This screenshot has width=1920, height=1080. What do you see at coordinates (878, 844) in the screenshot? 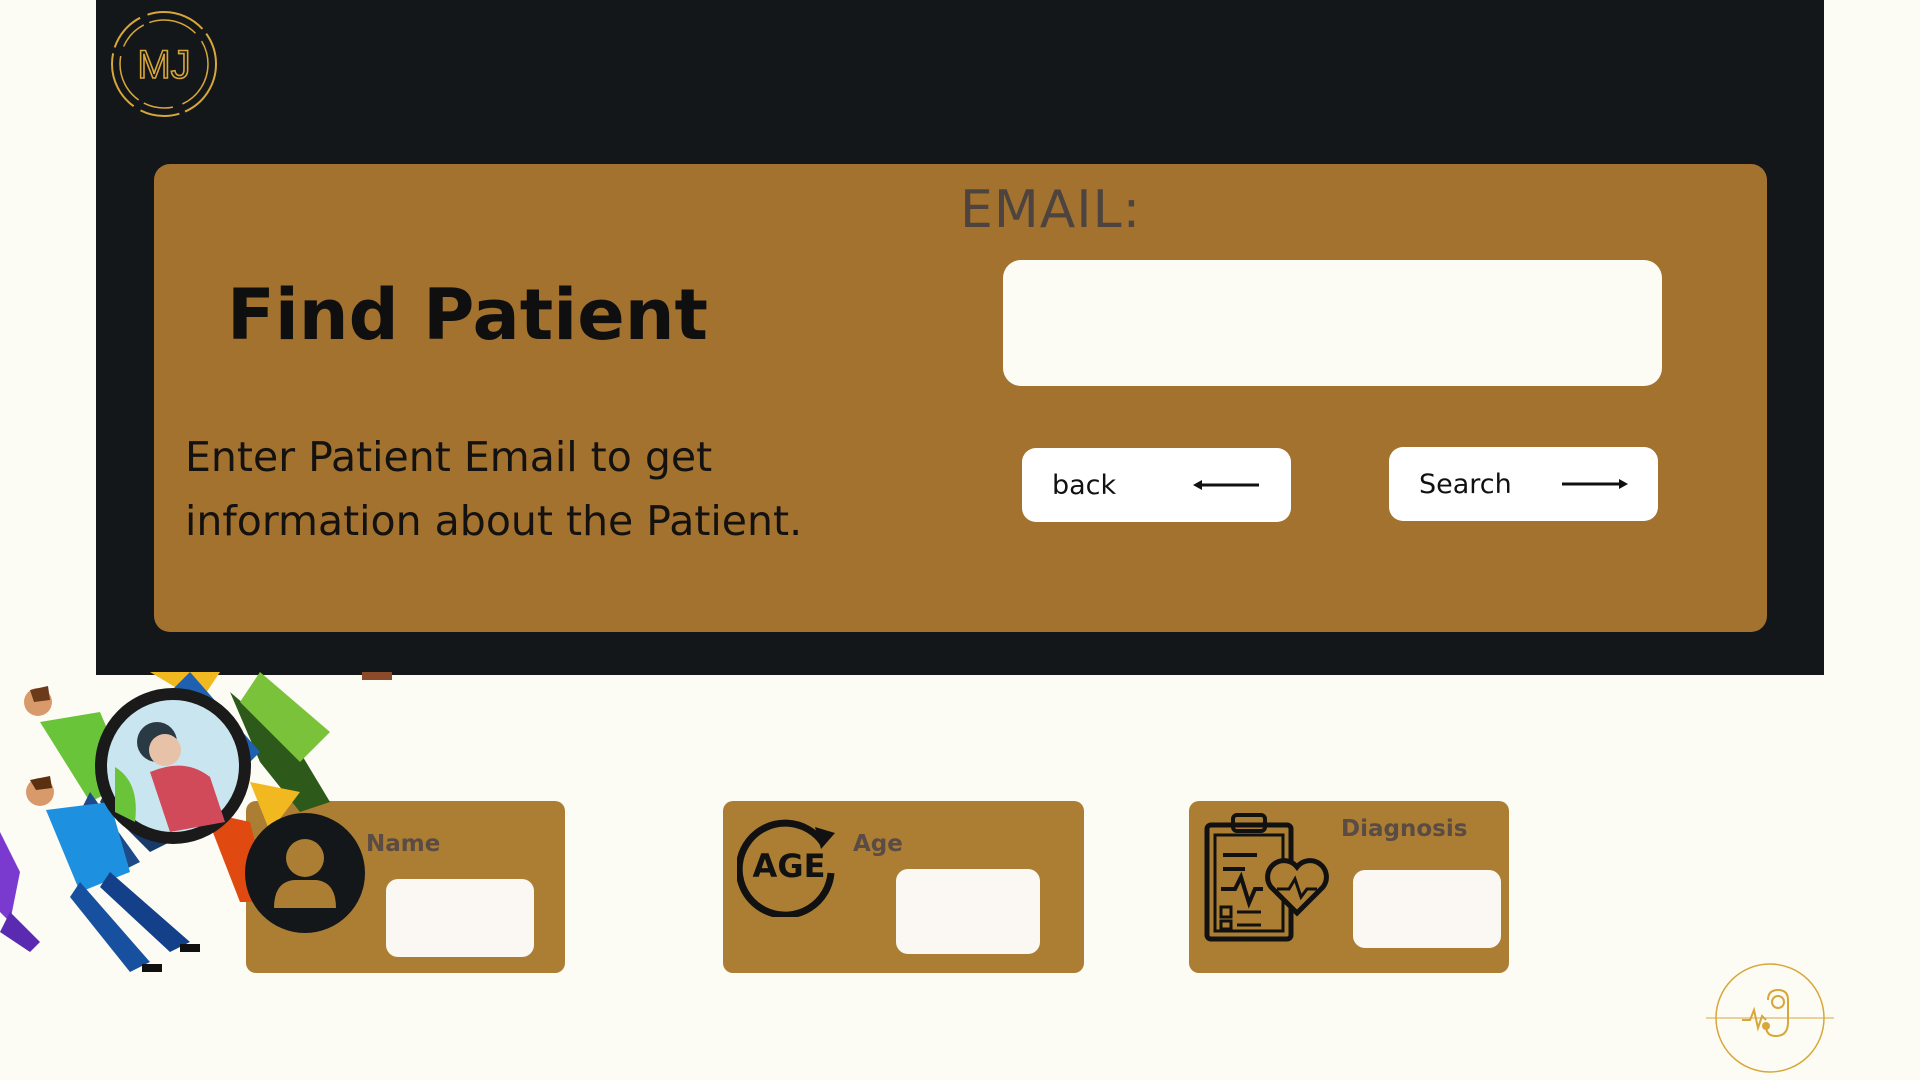
I see `age-label: Age` at bounding box center [878, 844].